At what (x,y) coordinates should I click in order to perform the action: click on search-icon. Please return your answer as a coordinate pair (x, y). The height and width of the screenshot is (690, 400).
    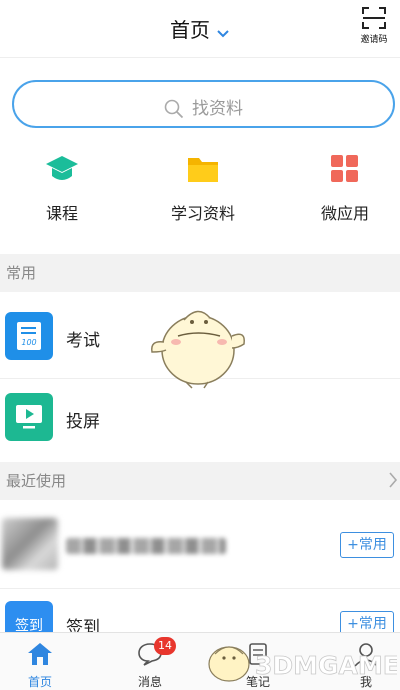
    Looking at the image, I should click on (174, 109).